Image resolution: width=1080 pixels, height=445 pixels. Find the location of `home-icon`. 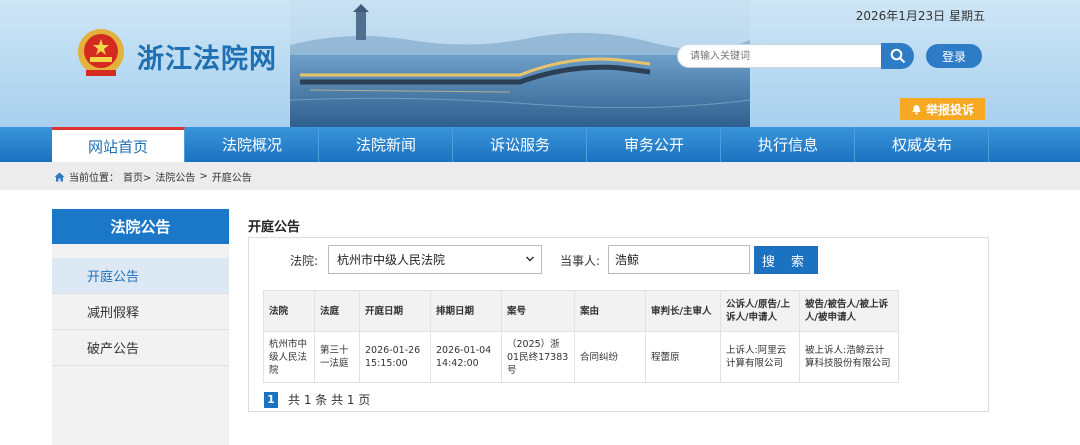

home-icon is located at coordinates (59, 176).